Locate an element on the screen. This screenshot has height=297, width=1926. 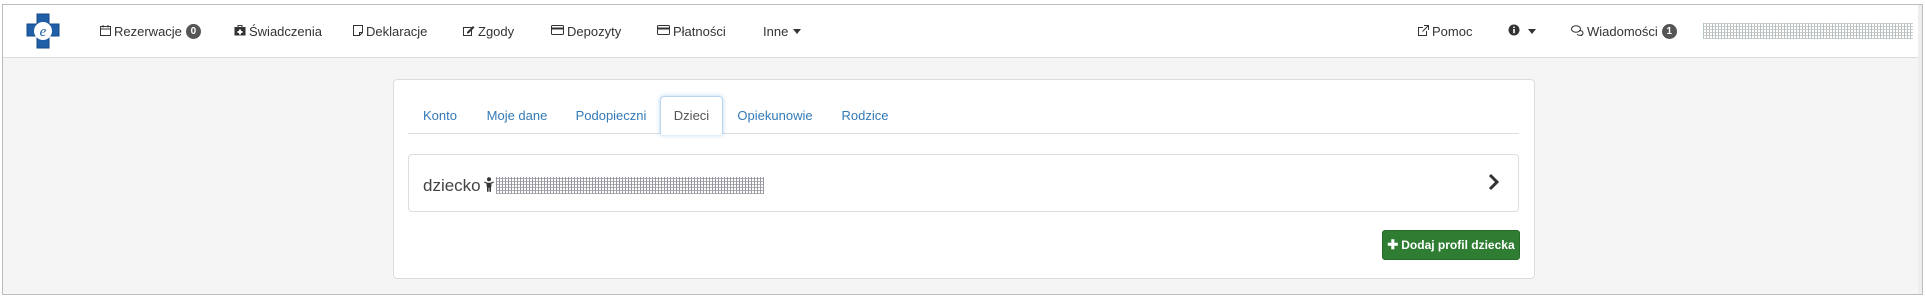
calendar-icon is located at coordinates (105, 31).